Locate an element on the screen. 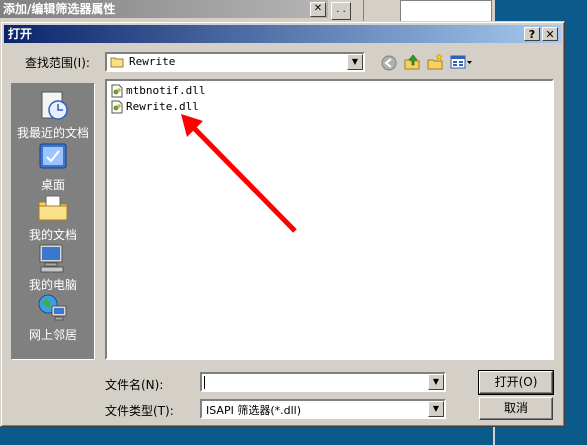 Image resolution: width=587 pixels, height=445 pixels. view-menu-icon is located at coordinates (461, 63).